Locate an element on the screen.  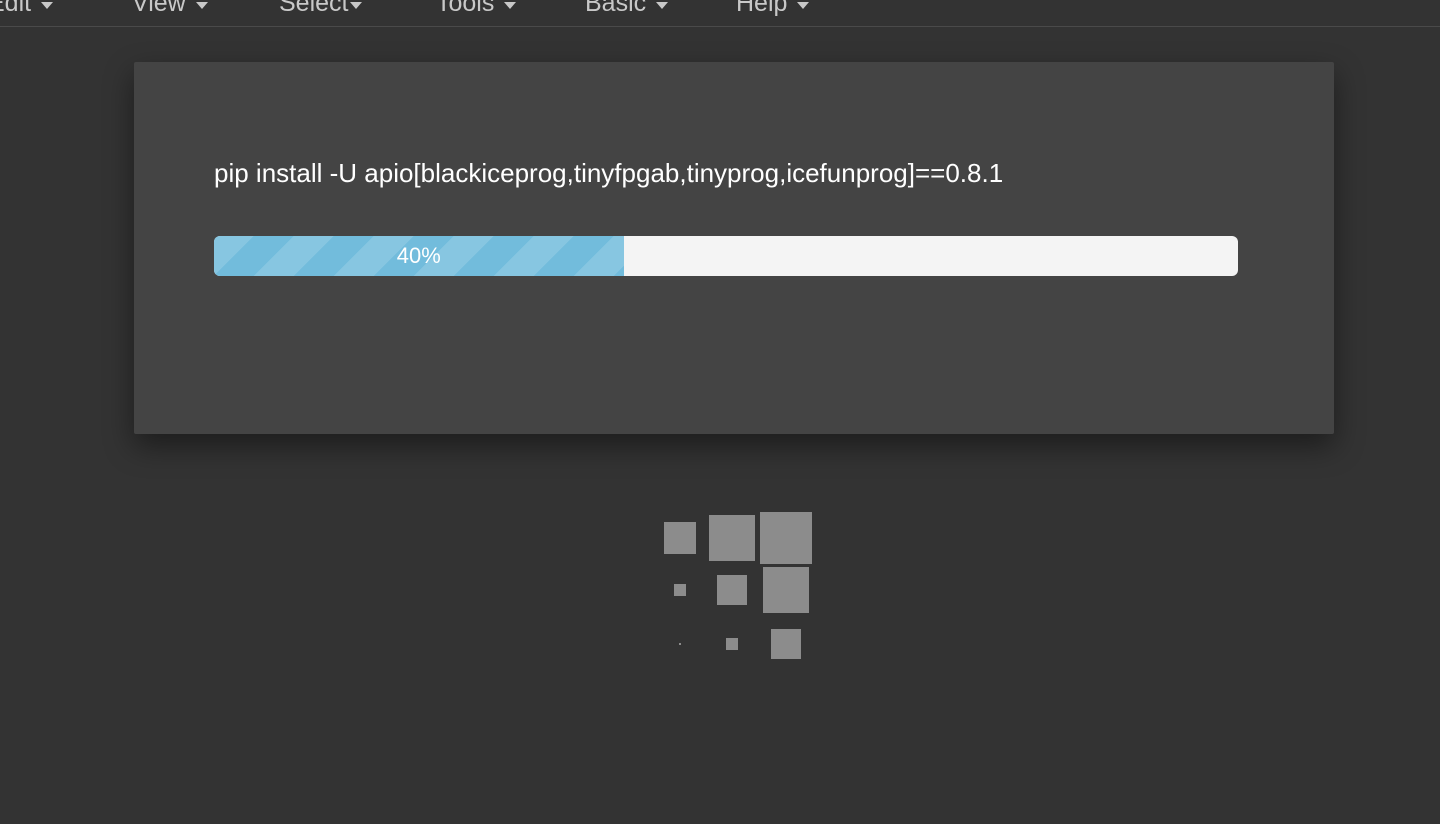
menu-tools: Tools is located at coordinates (476, 9).